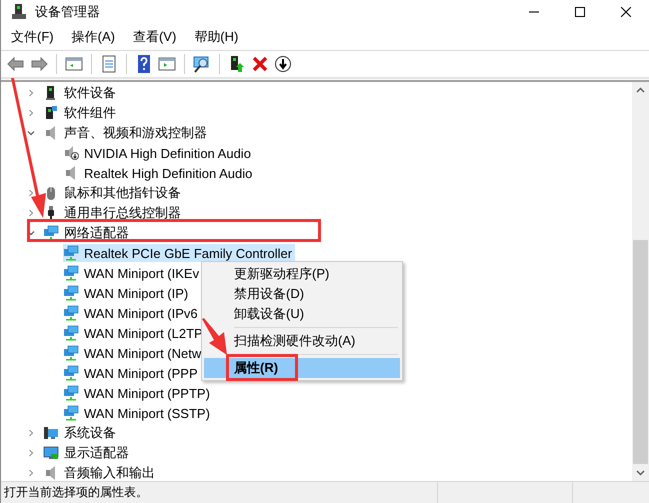  What do you see at coordinates (81, 93) in the screenshot?
I see `tree-item: 软件设备` at bounding box center [81, 93].